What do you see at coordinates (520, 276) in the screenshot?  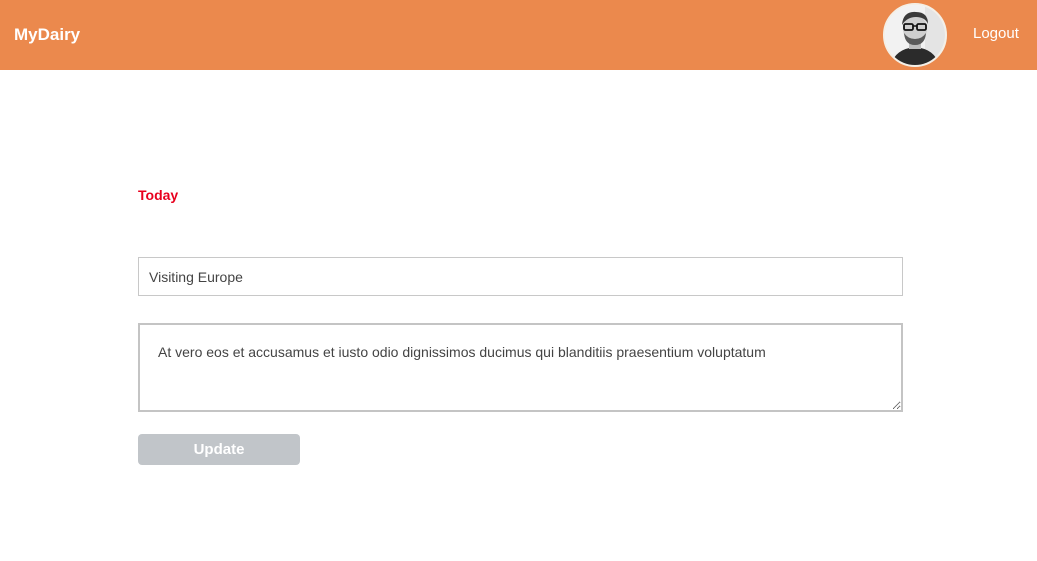 I see `entry-title-input` at bounding box center [520, 276].